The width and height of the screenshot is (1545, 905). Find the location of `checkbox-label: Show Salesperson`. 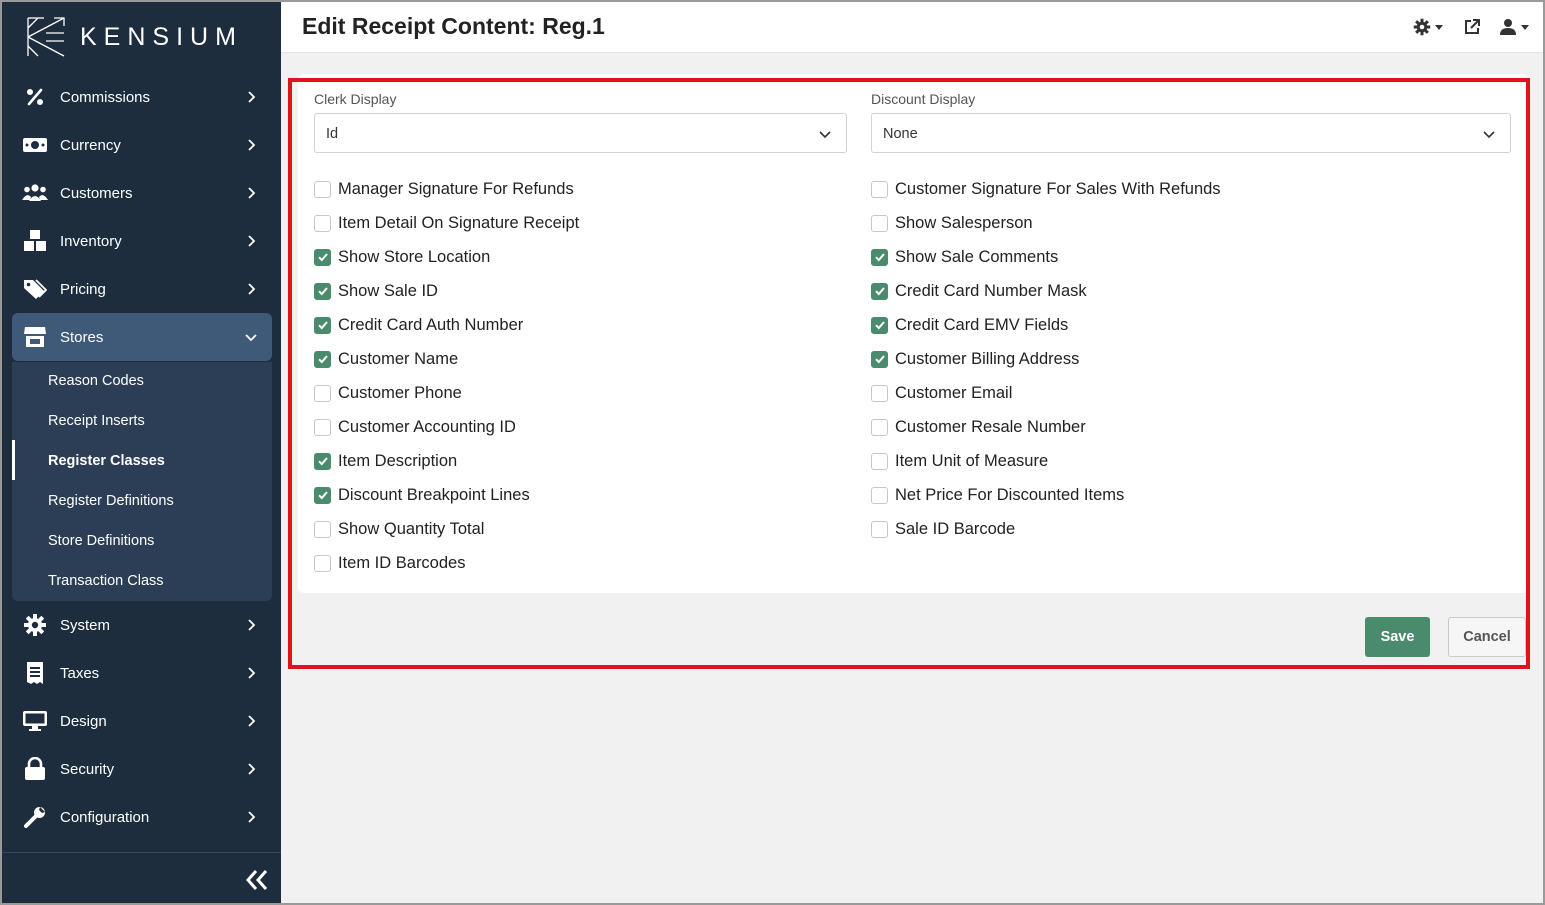

checkbox-label: Show Salesperson is located at coordinates (964, 222).